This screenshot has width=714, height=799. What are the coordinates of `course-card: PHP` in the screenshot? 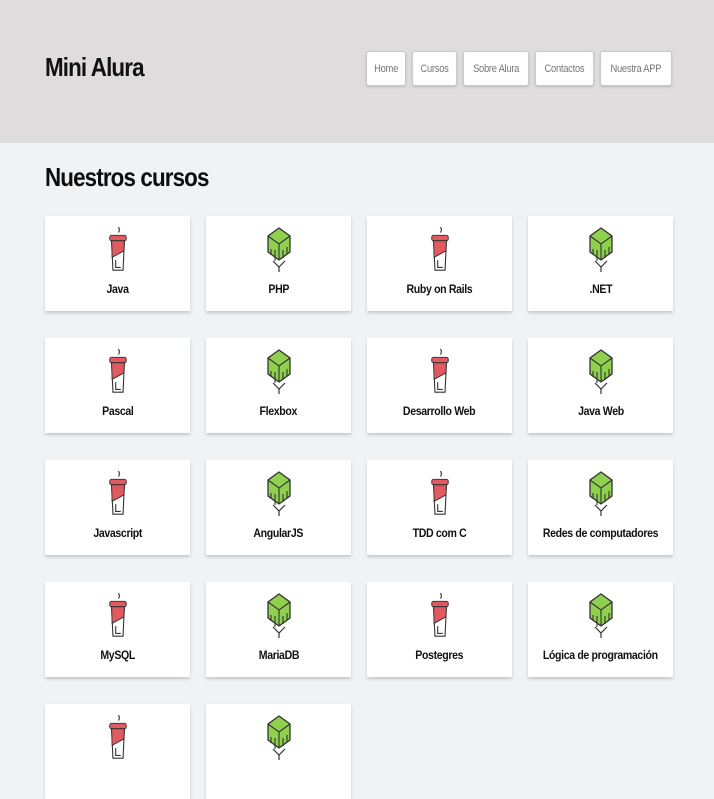 It's located at (278, 263).